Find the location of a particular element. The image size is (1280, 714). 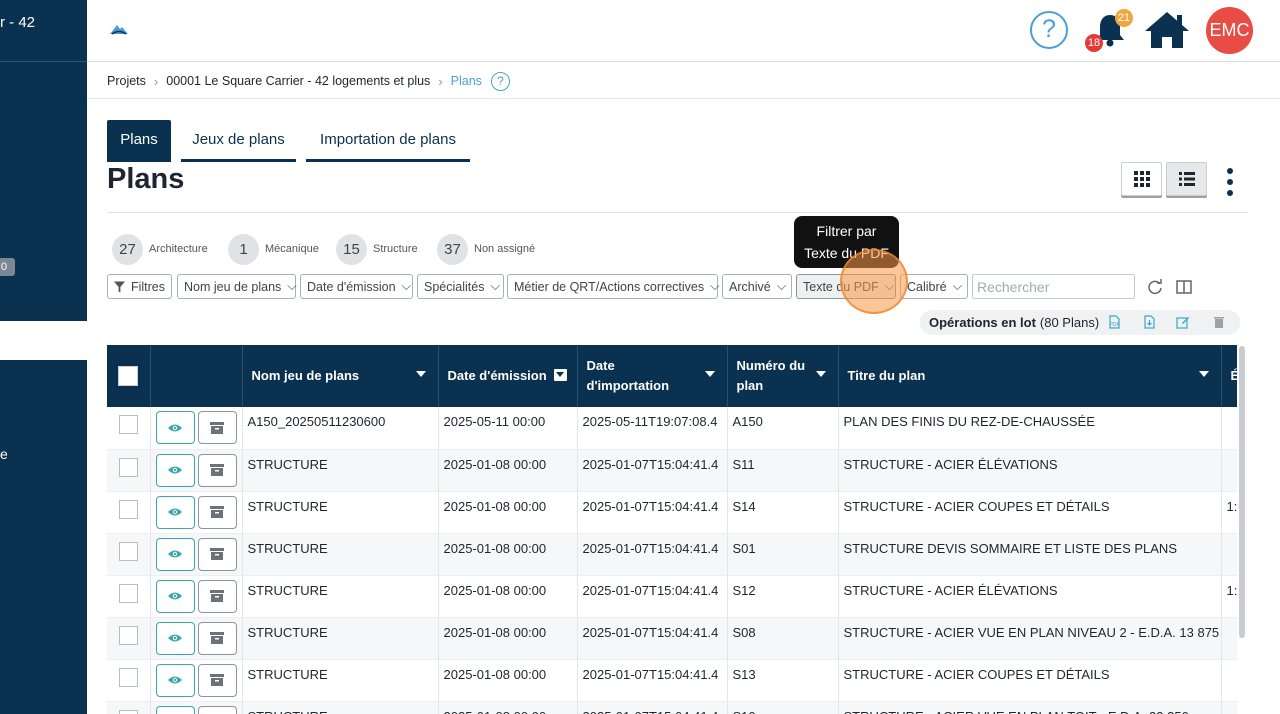

app-logo-icon is located at coordinates (119, 29).